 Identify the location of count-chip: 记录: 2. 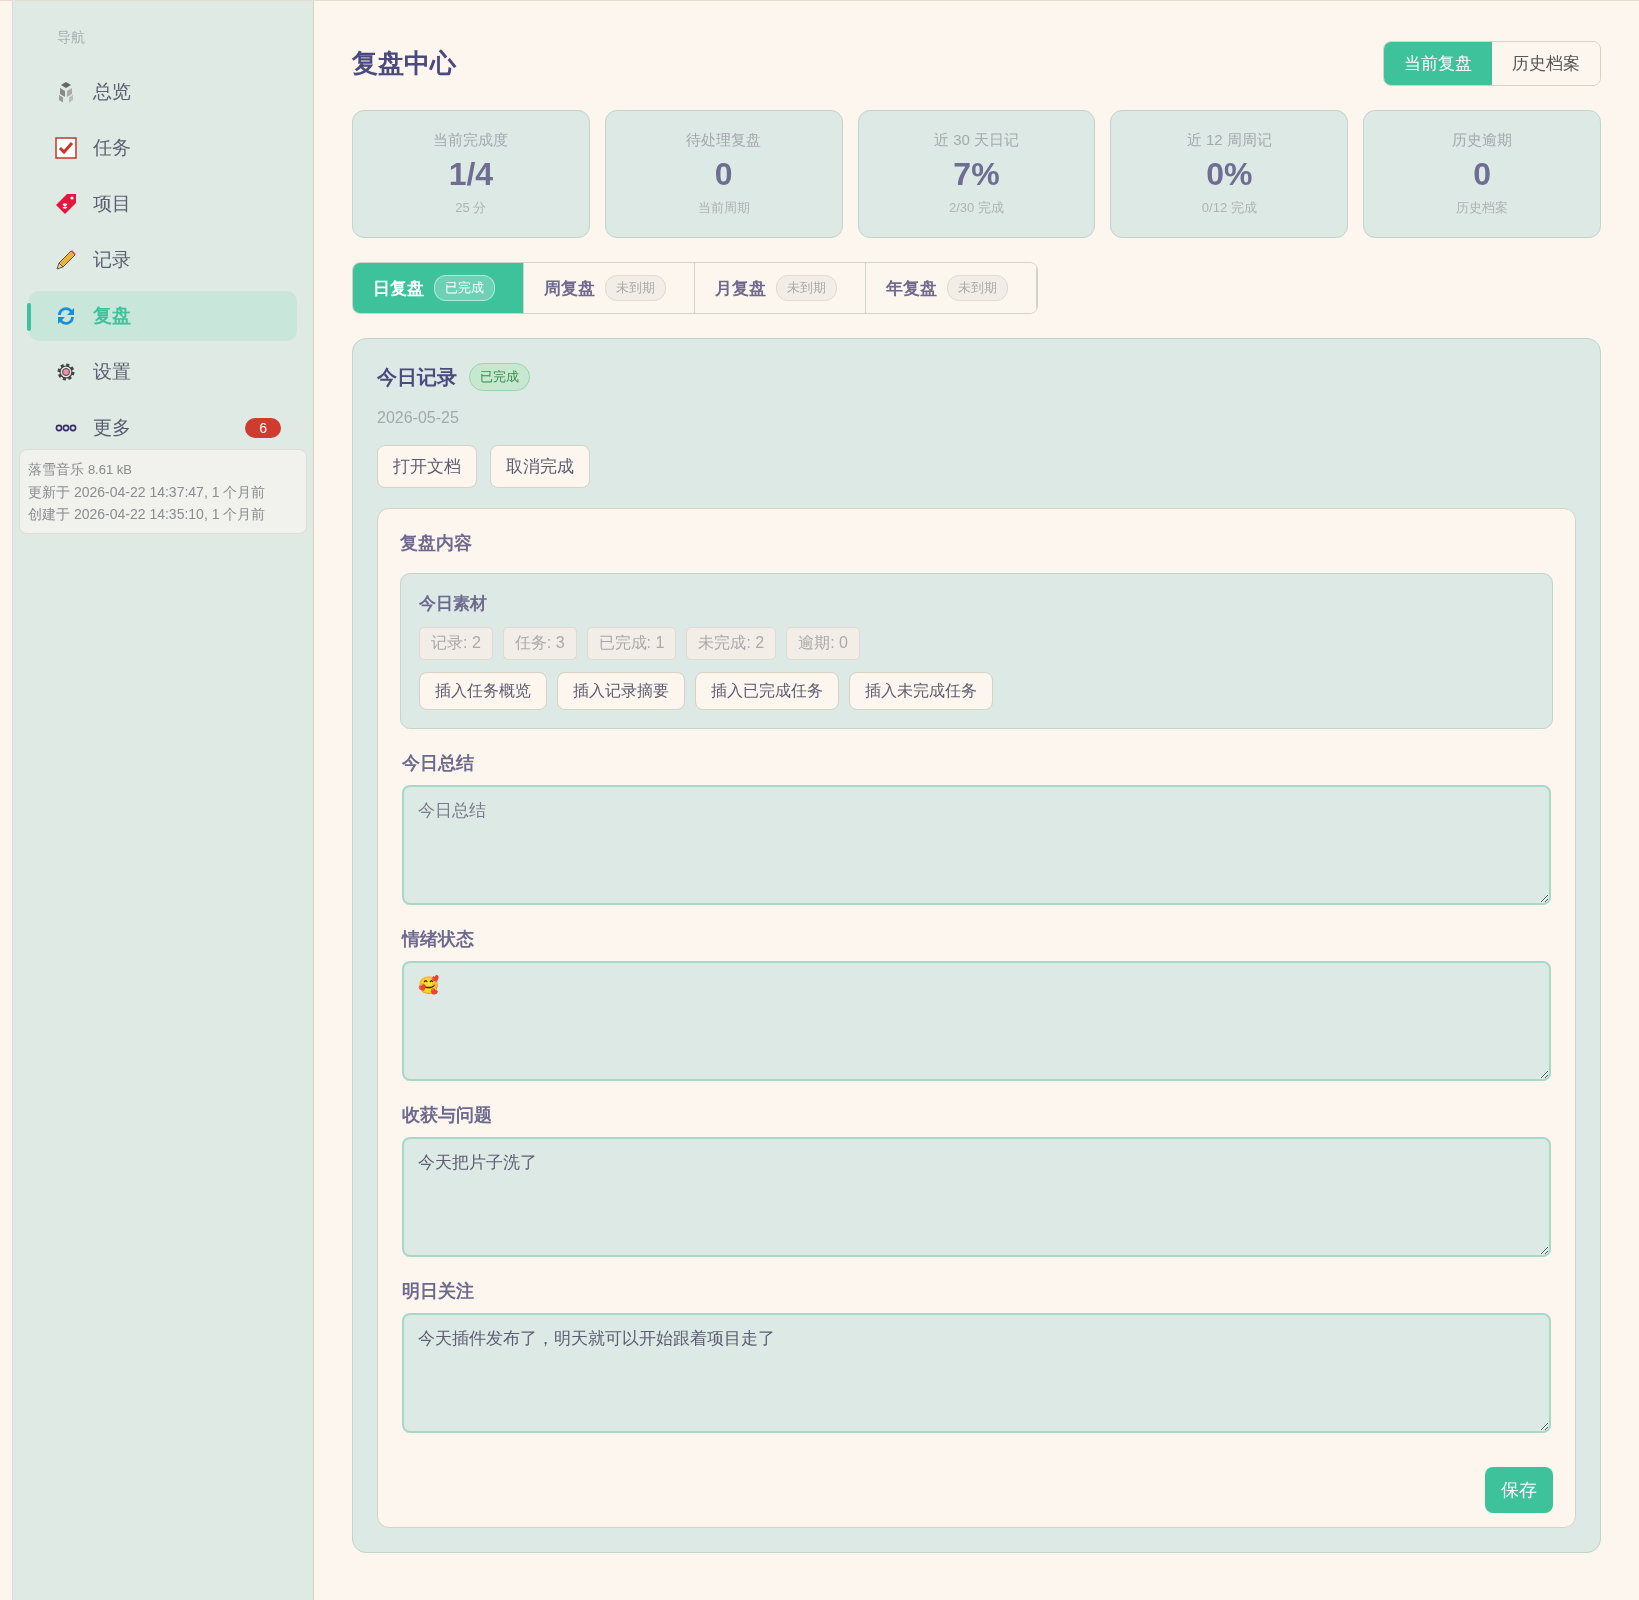
(456, 643).